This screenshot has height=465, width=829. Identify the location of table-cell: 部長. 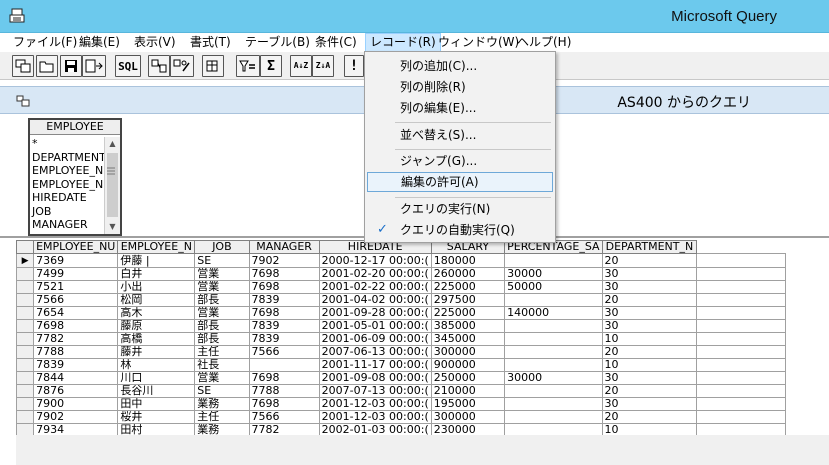
(222, 326).